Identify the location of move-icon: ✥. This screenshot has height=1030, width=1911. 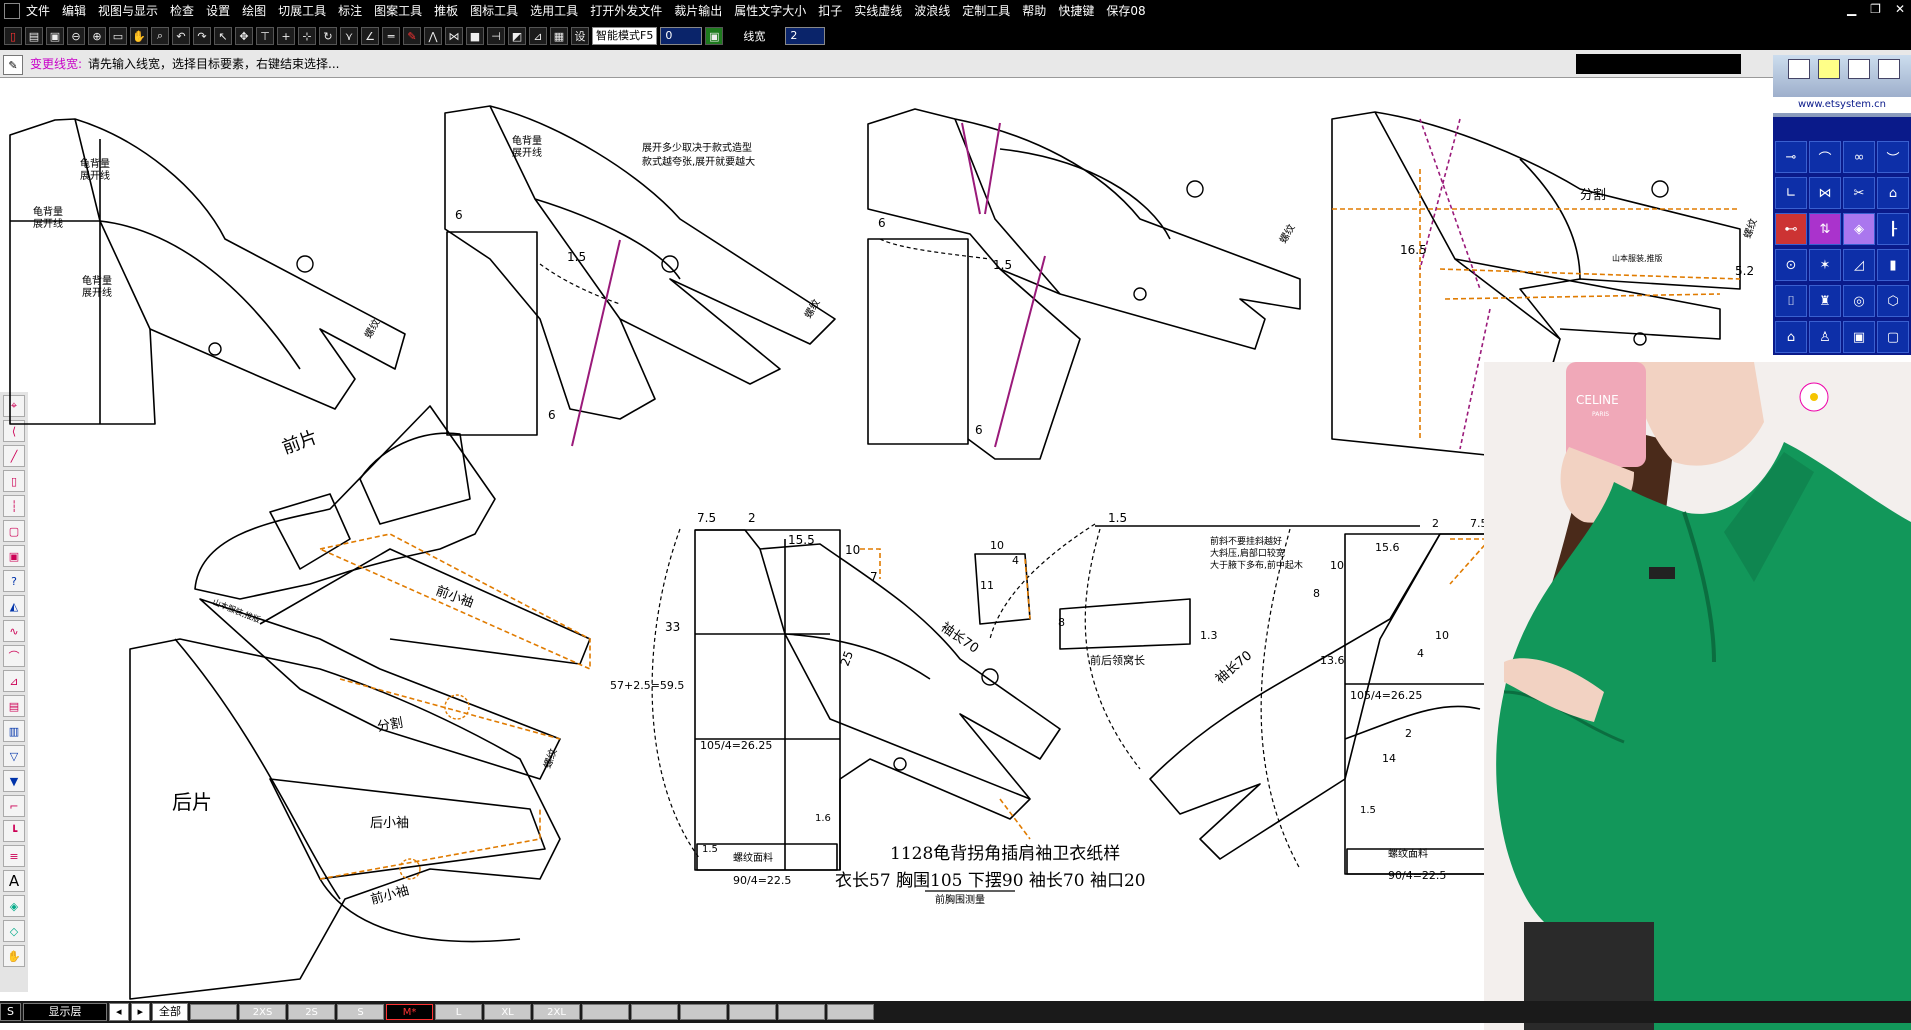
(244, 36).